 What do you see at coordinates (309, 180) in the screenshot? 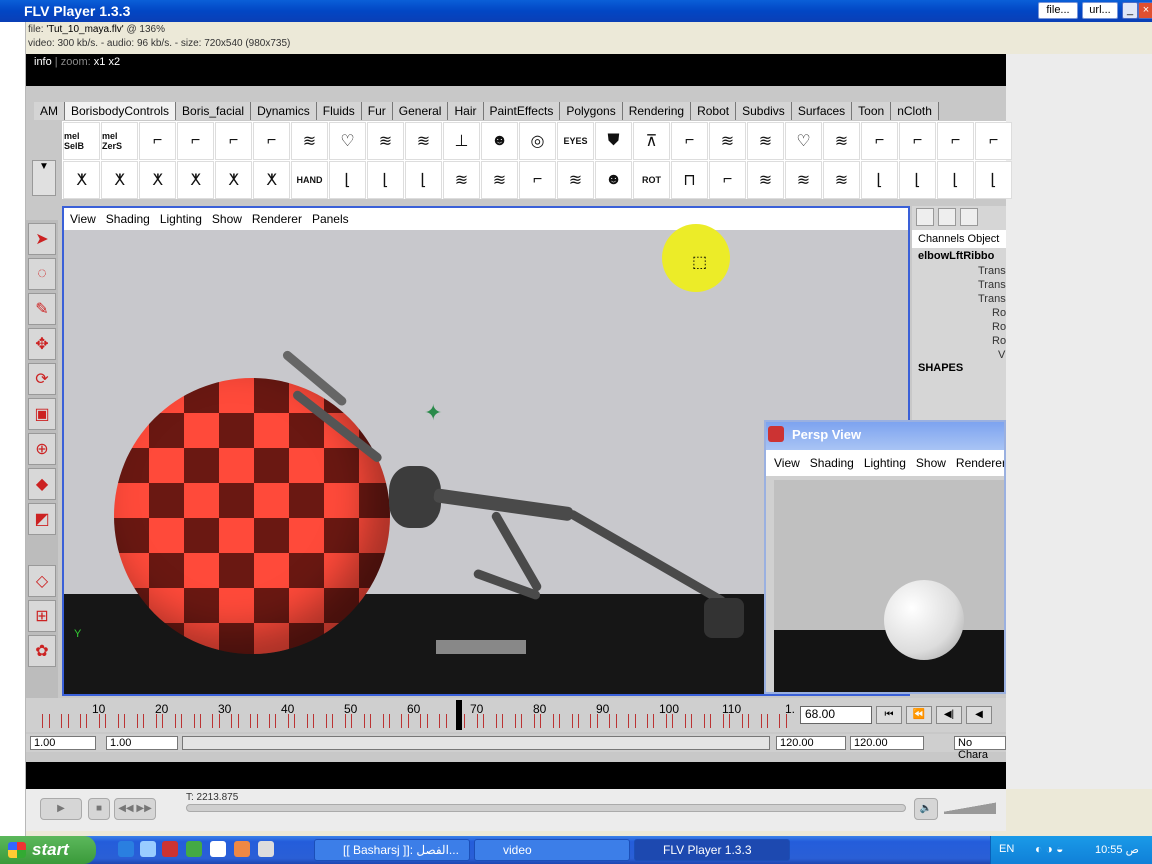
I see `shelf-tool-icon: HAND` at bounding box center [309, 180].